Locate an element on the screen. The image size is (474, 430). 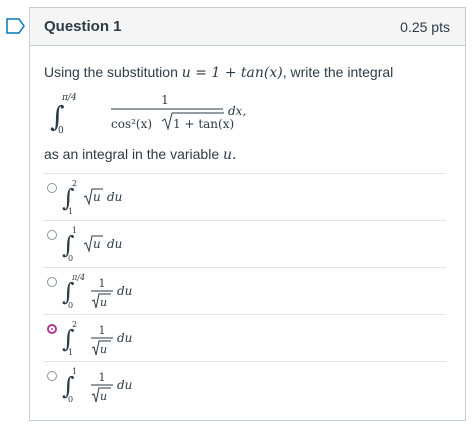
prompt-prefix: Using the substitution is located at coordinates (113, 72).